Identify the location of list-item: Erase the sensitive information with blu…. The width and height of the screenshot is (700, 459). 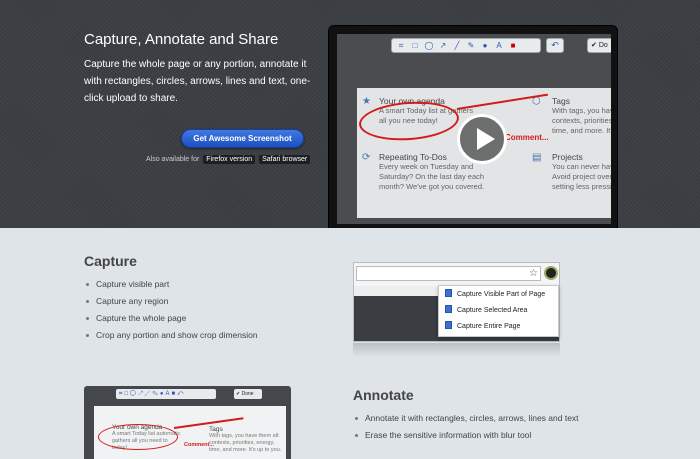
(466, 437).